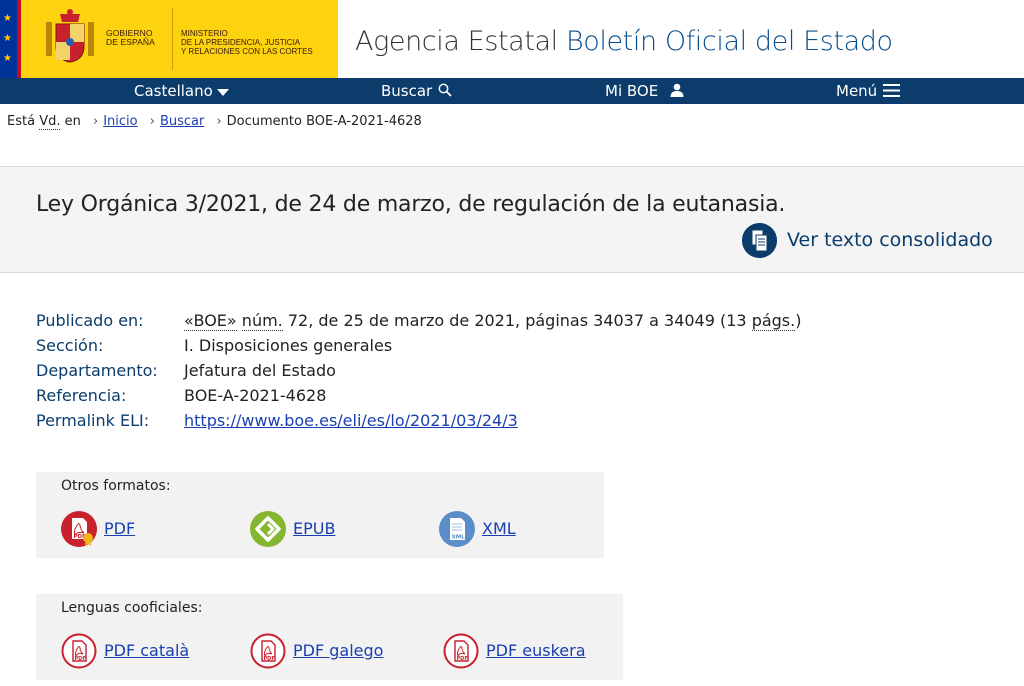  I want to click on xml-icon: XML, so click(457, 529).